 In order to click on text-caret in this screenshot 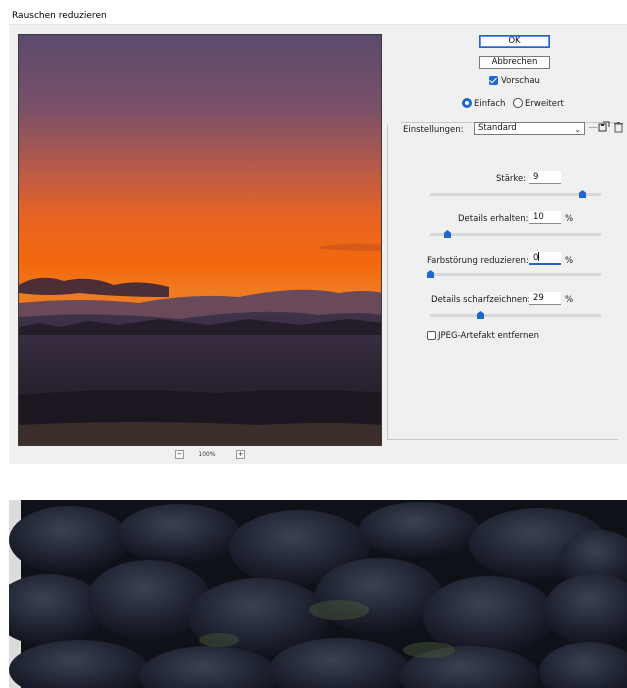, I will do `click(539, 256)`.